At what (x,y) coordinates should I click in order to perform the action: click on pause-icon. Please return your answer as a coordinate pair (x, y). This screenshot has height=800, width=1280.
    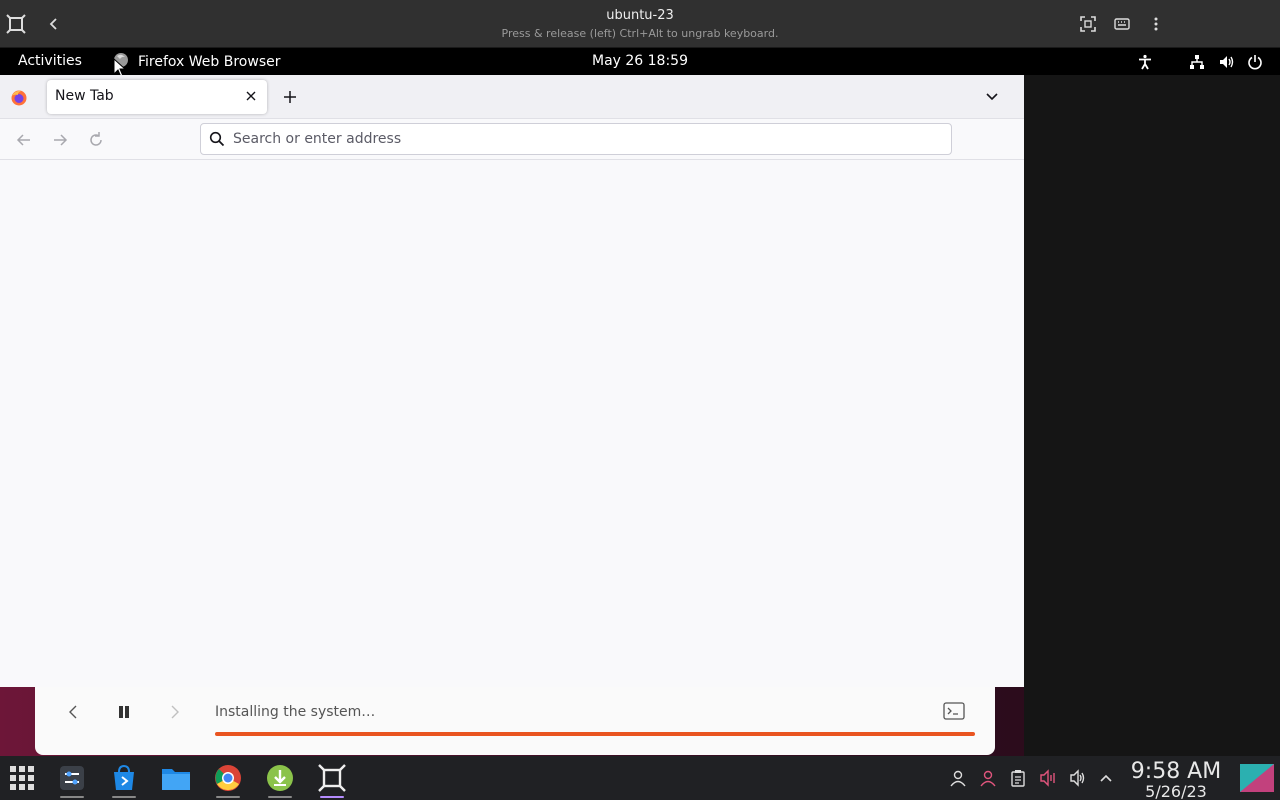
    Looking at the image, I should click on (124, 712).